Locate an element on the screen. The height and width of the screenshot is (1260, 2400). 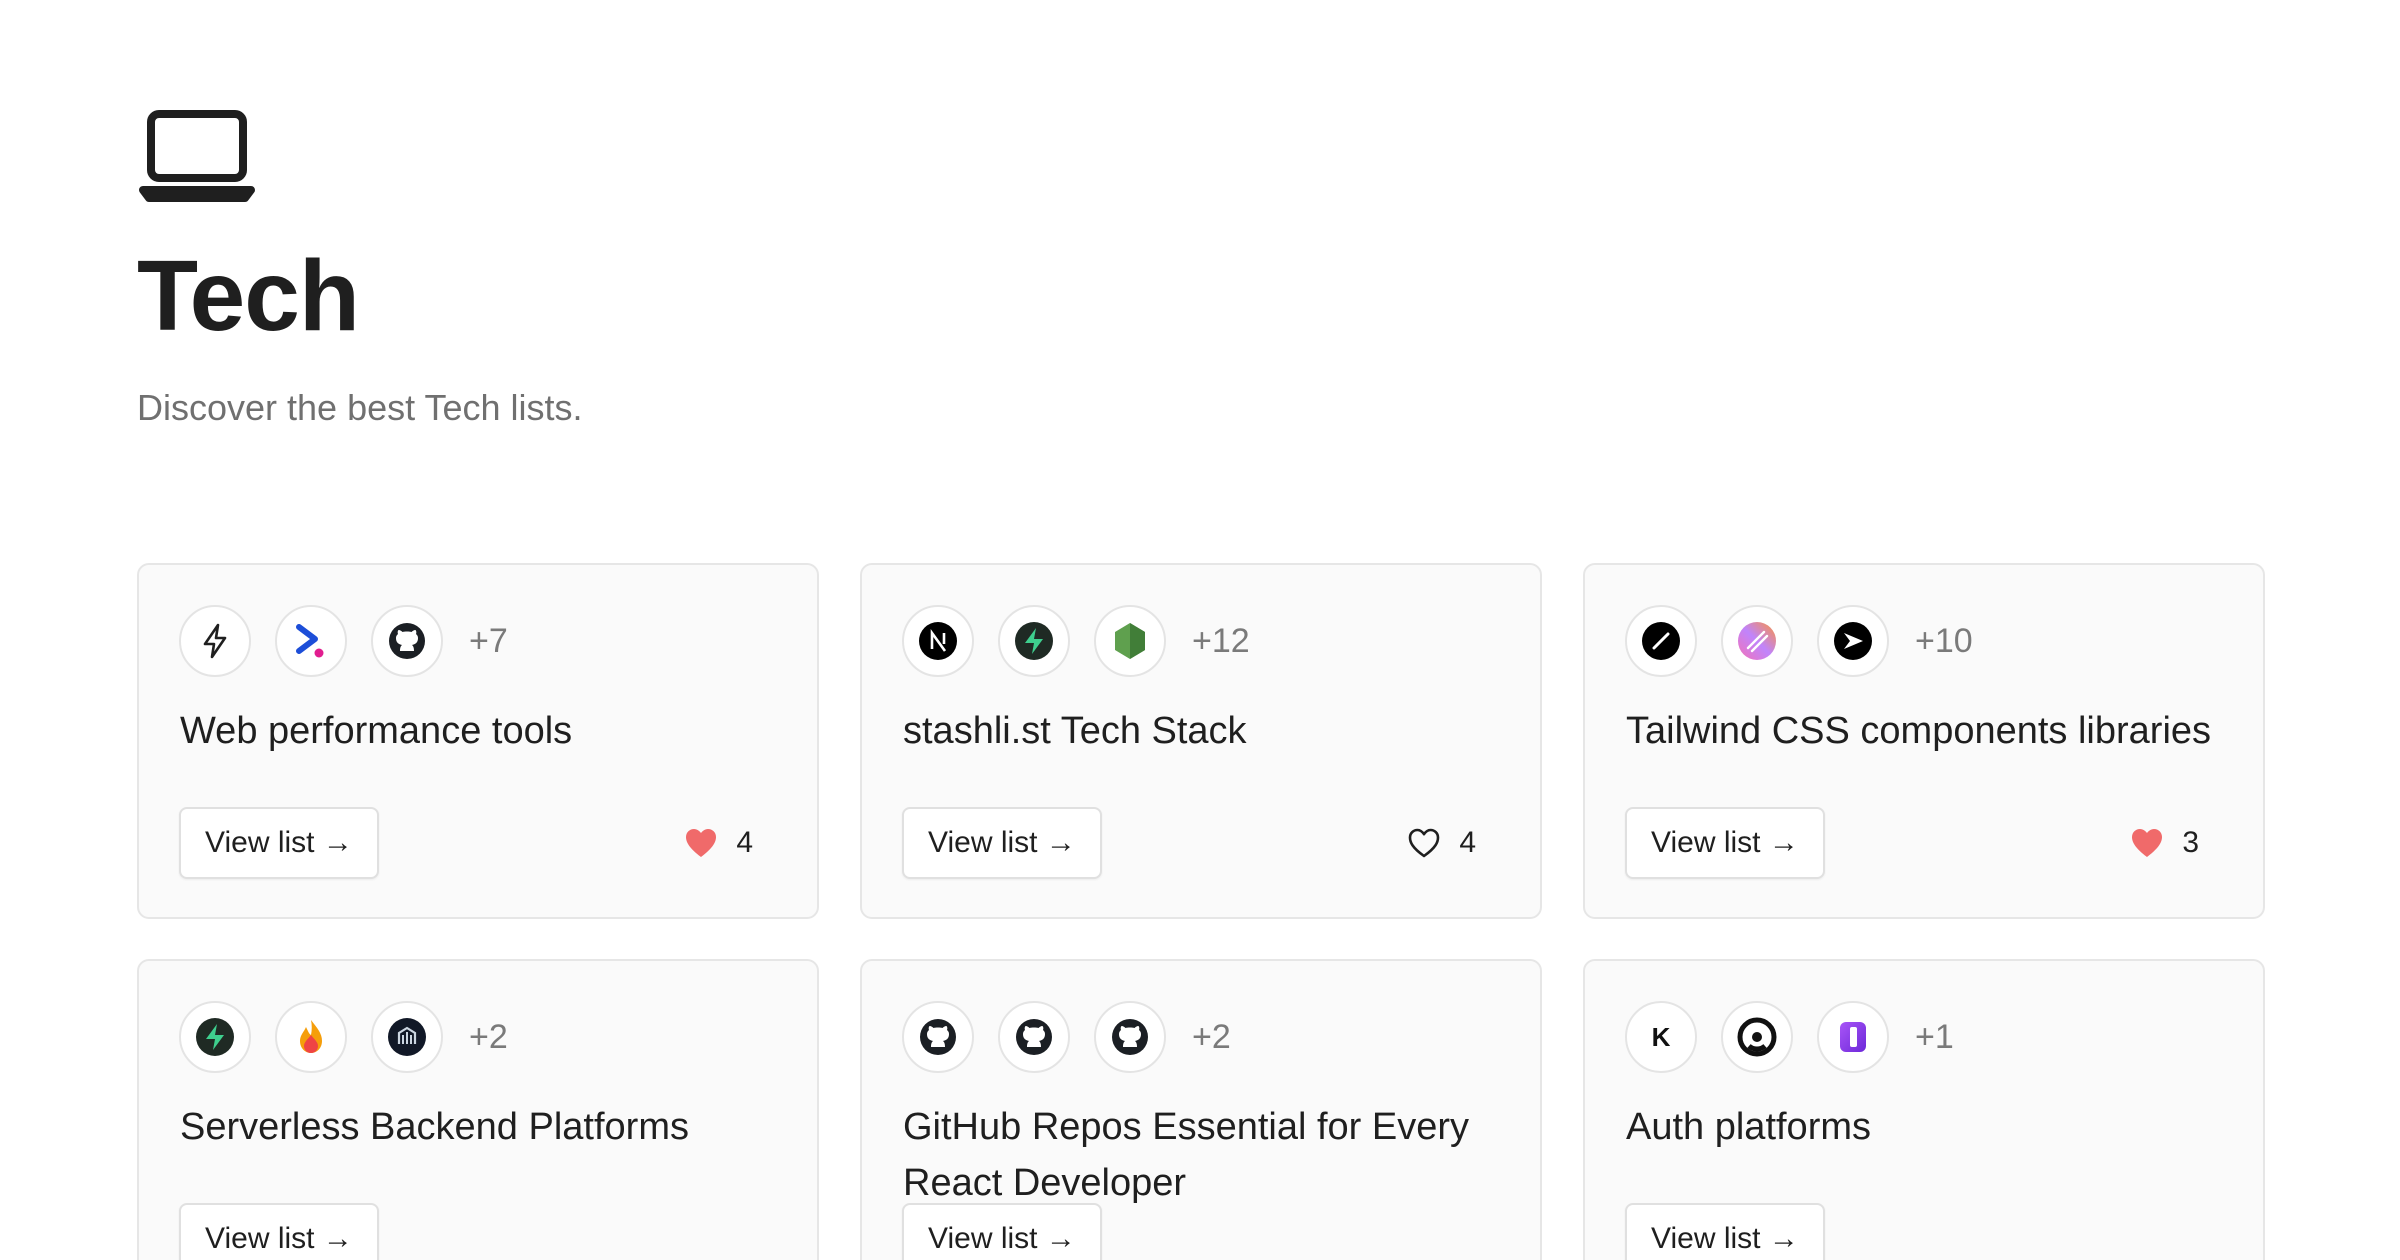
kinde-icon: K is located at coordinates (1661, 1037).